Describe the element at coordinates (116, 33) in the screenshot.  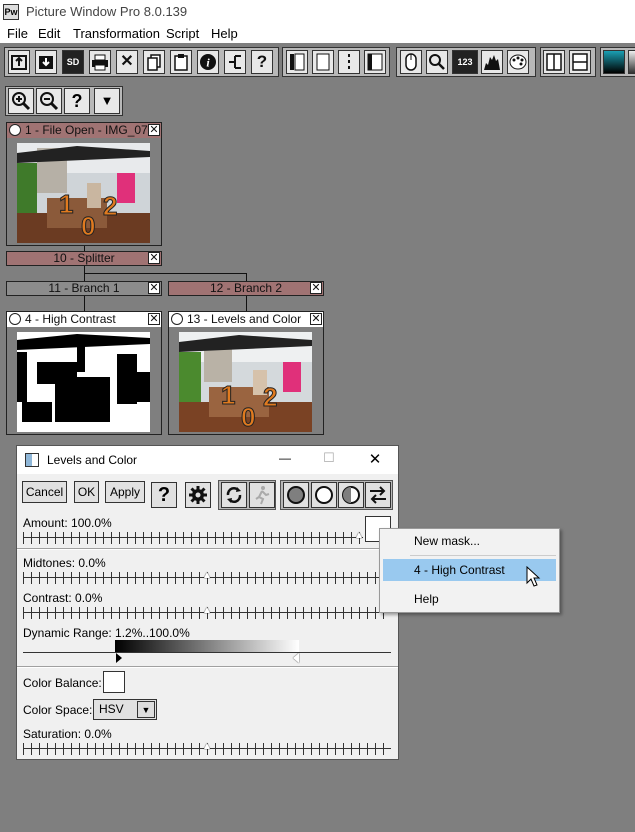
I see `menu-transformation: Transformation` at that location.